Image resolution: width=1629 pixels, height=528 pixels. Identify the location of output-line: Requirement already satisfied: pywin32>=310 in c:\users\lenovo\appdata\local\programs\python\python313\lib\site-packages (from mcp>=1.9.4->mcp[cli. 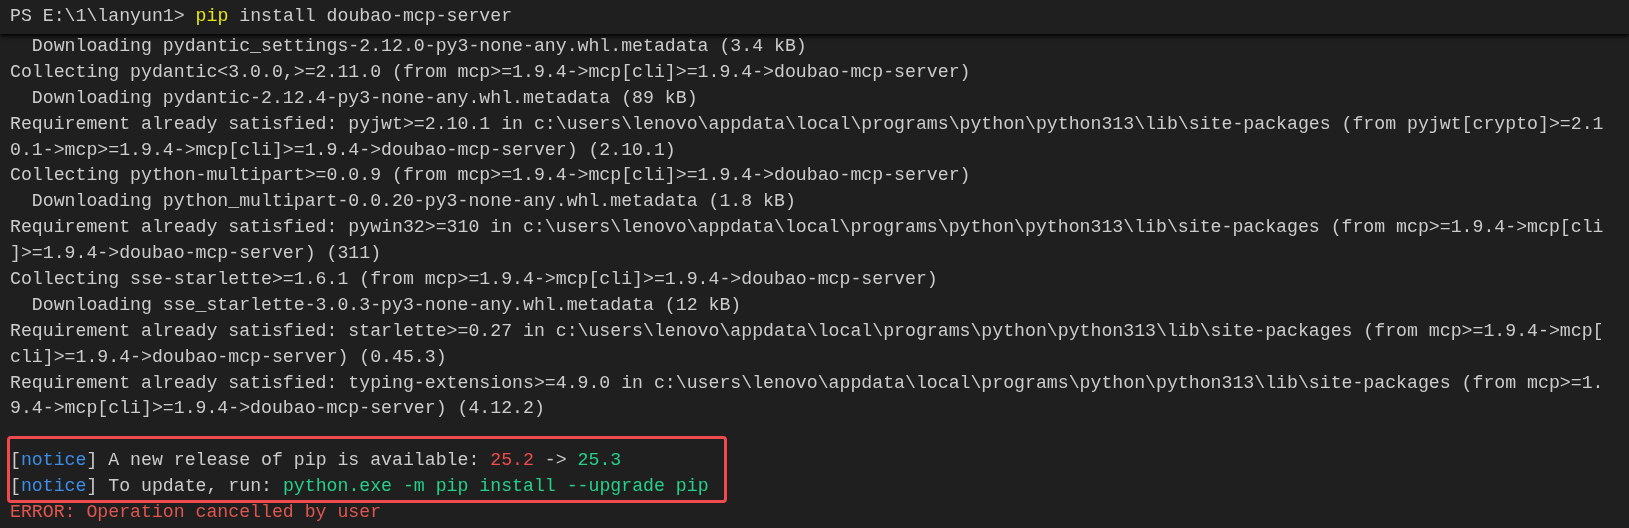
(807, 228).